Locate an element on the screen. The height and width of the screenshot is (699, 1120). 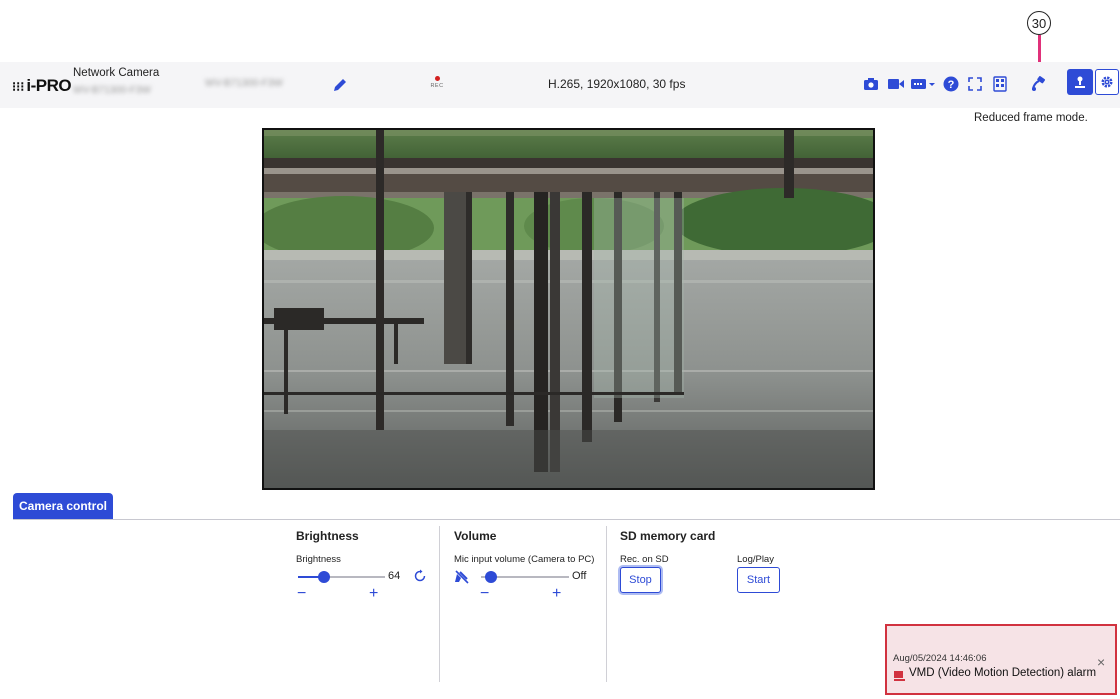
live-icon is located at coordinates (1080, 82).